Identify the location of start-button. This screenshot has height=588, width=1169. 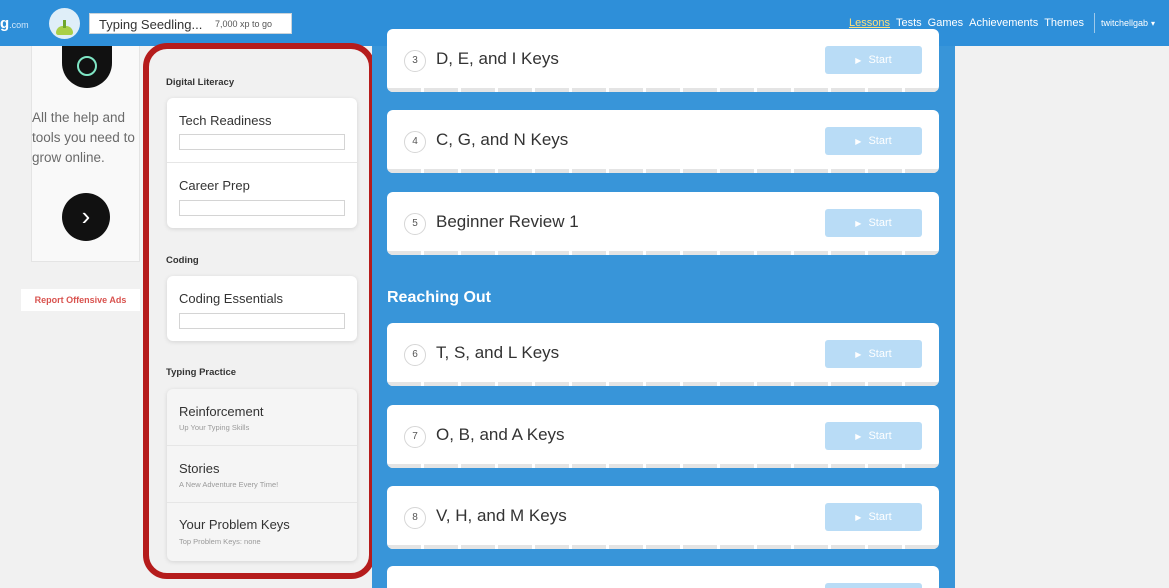
(873, 585).